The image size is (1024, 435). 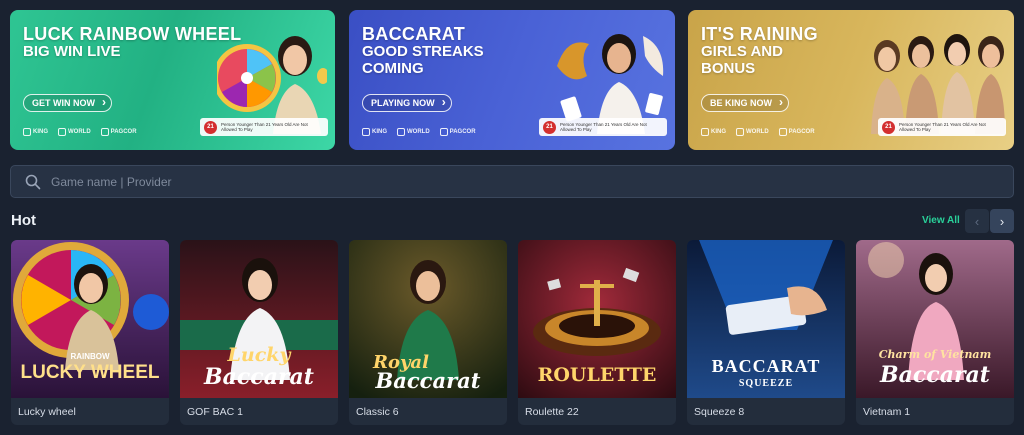 I want to click on game-card-lucky-wheel: RAINBOW LUCKY WHEEL Lucky wheel, so click(x=90, y=332).